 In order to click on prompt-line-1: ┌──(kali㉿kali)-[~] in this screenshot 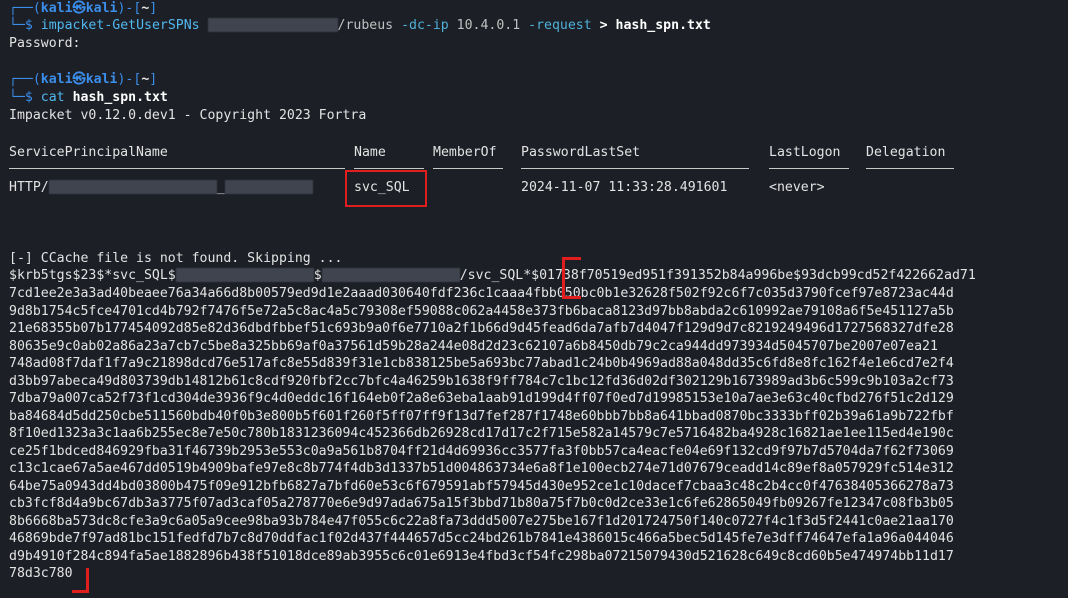, I will do `click(83, 8)`.